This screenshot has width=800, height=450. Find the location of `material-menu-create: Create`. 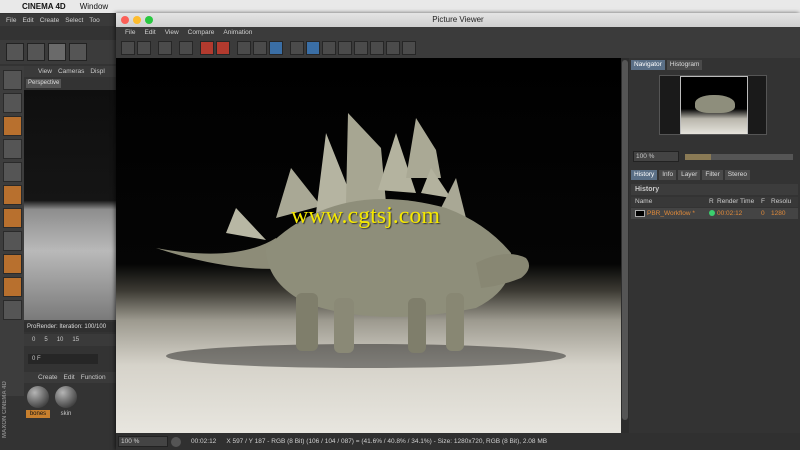

material-menu-create: Create is located at coordinates (48, 377).